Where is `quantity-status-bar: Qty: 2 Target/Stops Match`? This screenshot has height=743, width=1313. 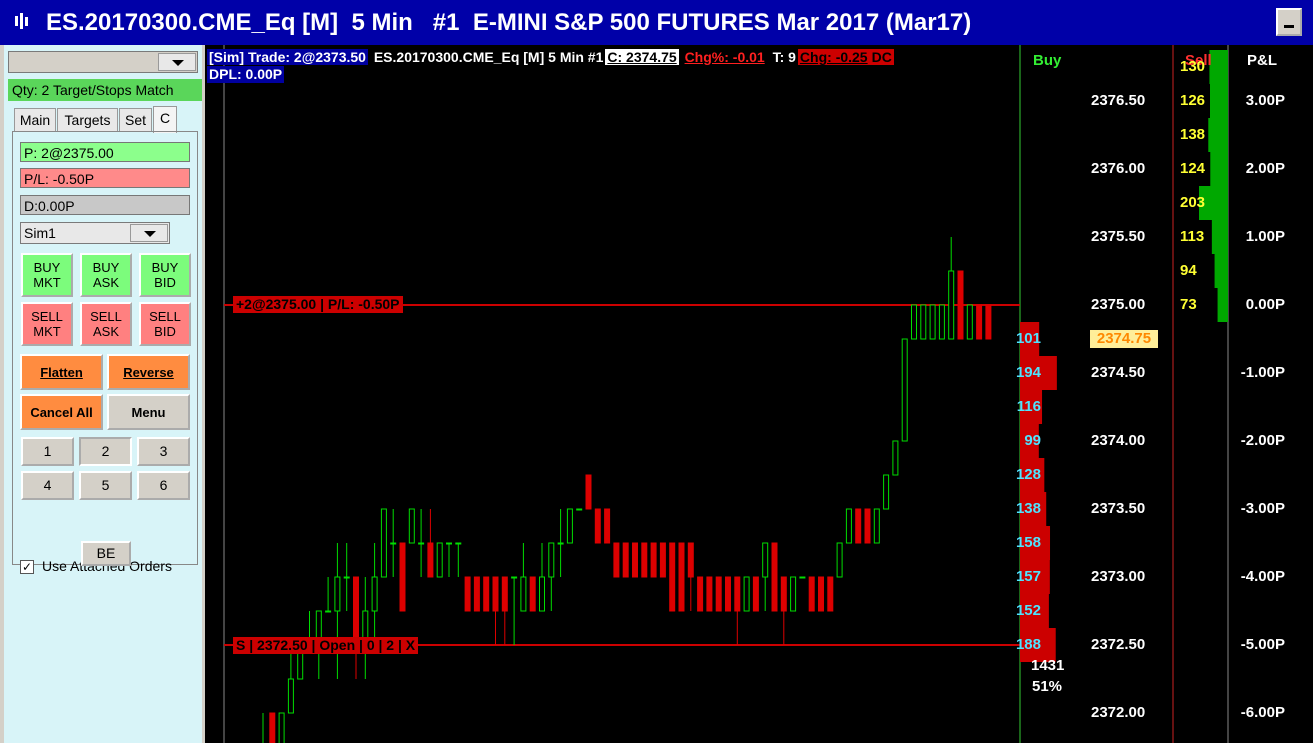 quantity-status-bar: Qty: 2 Target/Stops Match is located at coordinates (105, 90).